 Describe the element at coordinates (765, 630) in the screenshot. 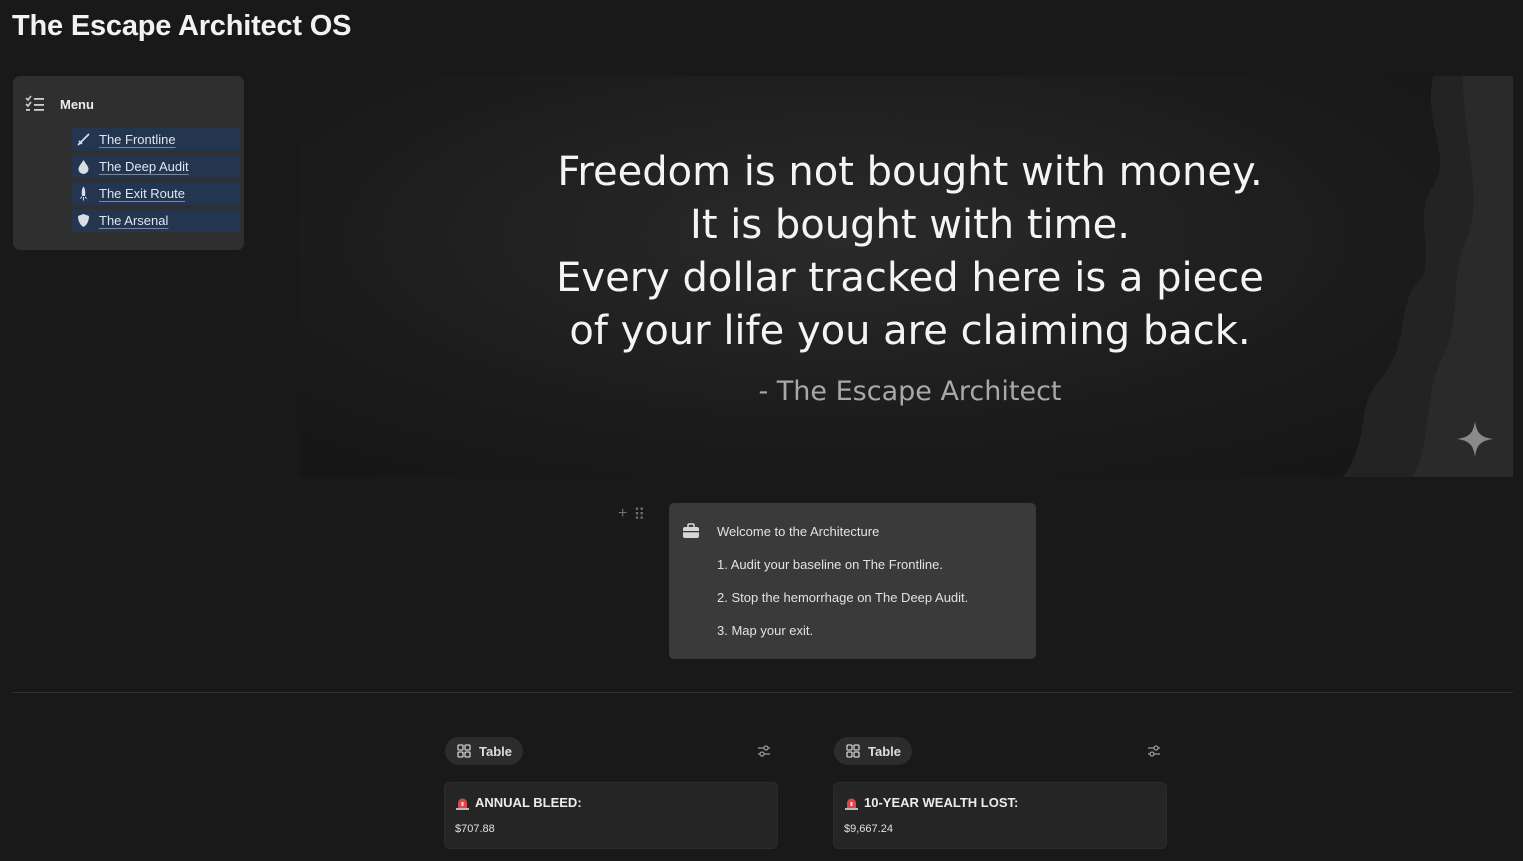

I see `callout-step: 3. Map your exit.` at that location.